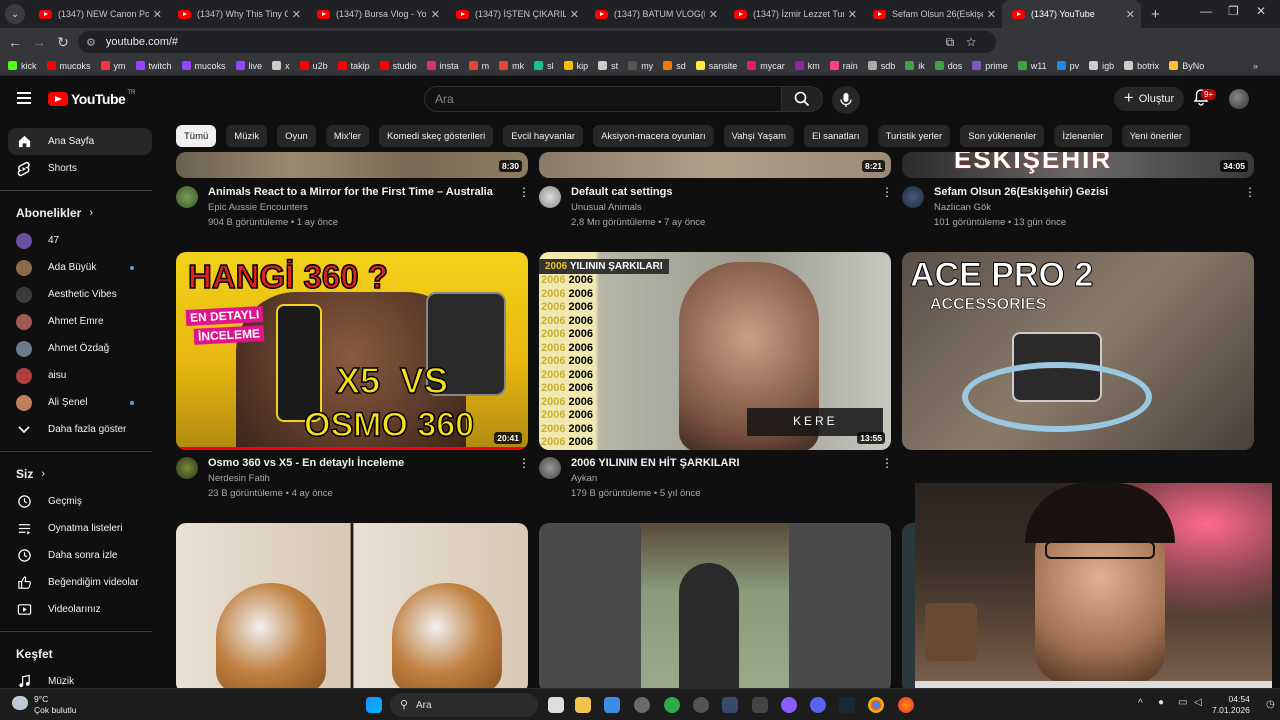 Image resolution: width=1280 pixels, height=720 pixels. What do you see at coordinates (906, 705) in the screenshot?
I see `firefox-icon` at bounding box center [906, 705].